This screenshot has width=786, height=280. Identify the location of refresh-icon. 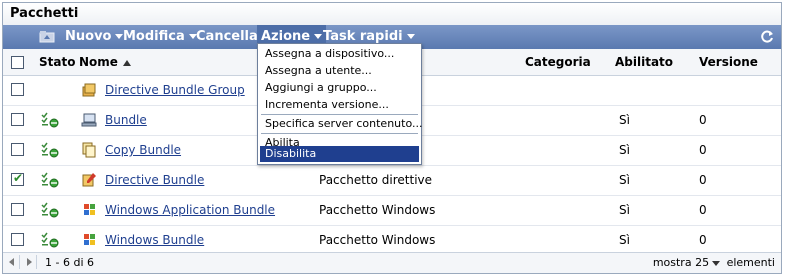
(767, 37).